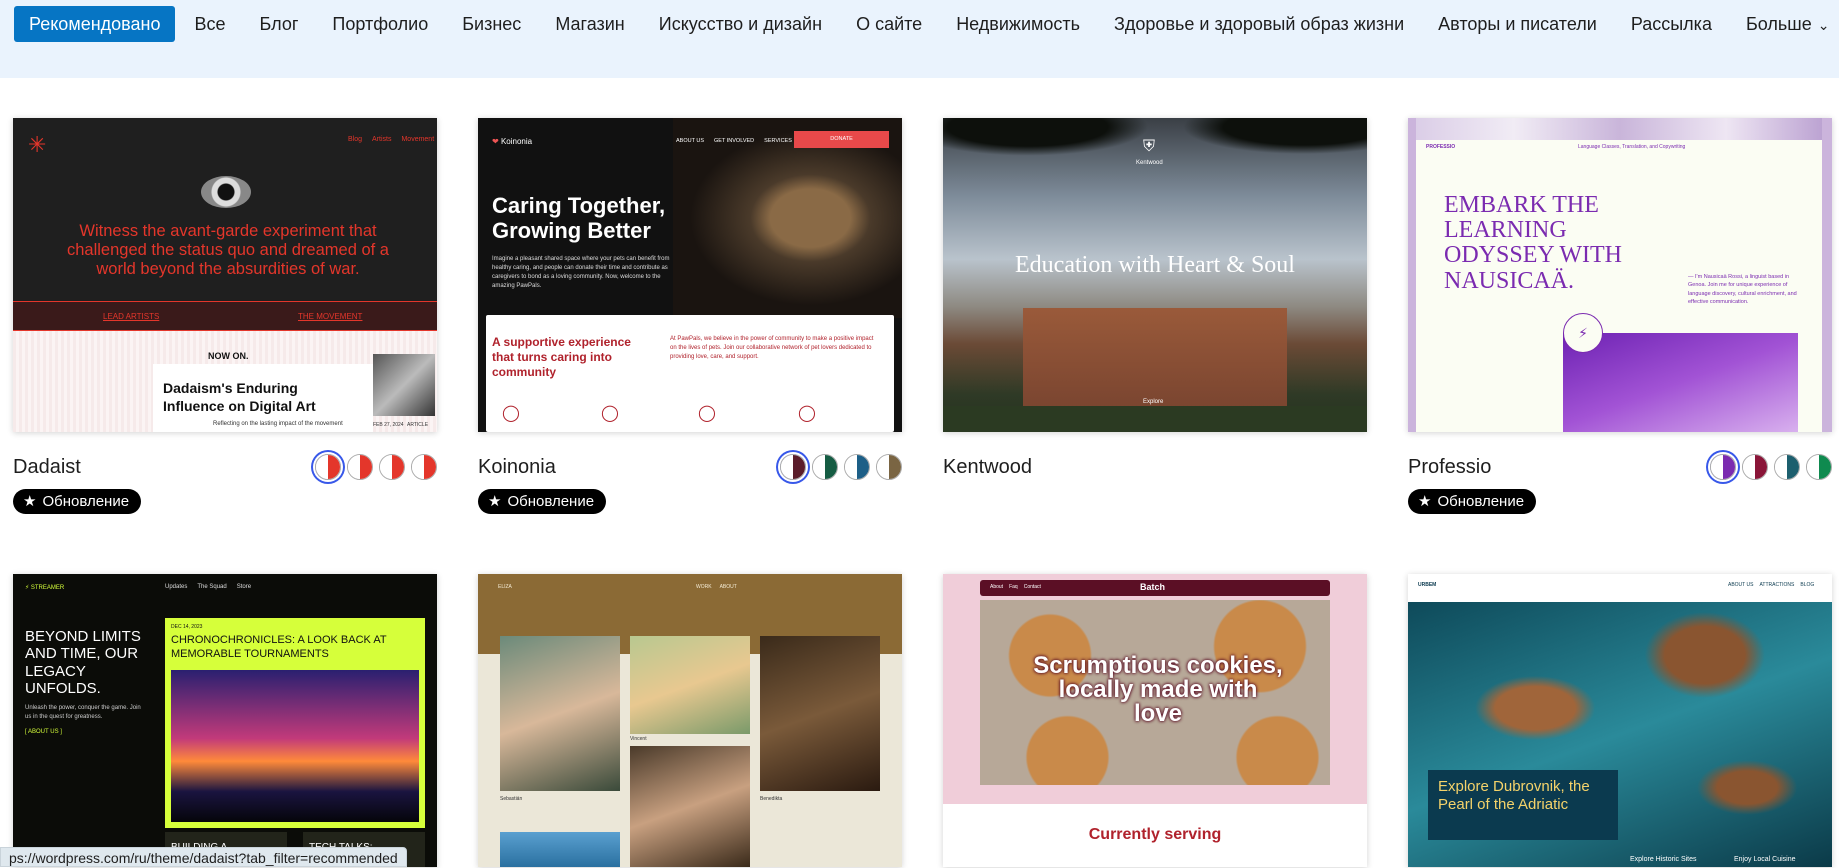 The width and height of the screenshot is (1839, 868). I want to click on dadaist-nav-item: Blog, so click(355, 139).